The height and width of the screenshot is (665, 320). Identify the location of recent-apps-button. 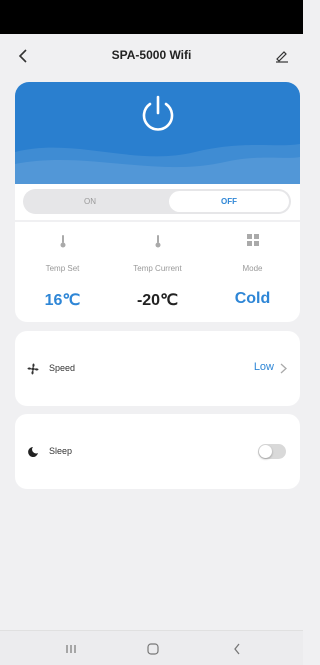
(71, 649).